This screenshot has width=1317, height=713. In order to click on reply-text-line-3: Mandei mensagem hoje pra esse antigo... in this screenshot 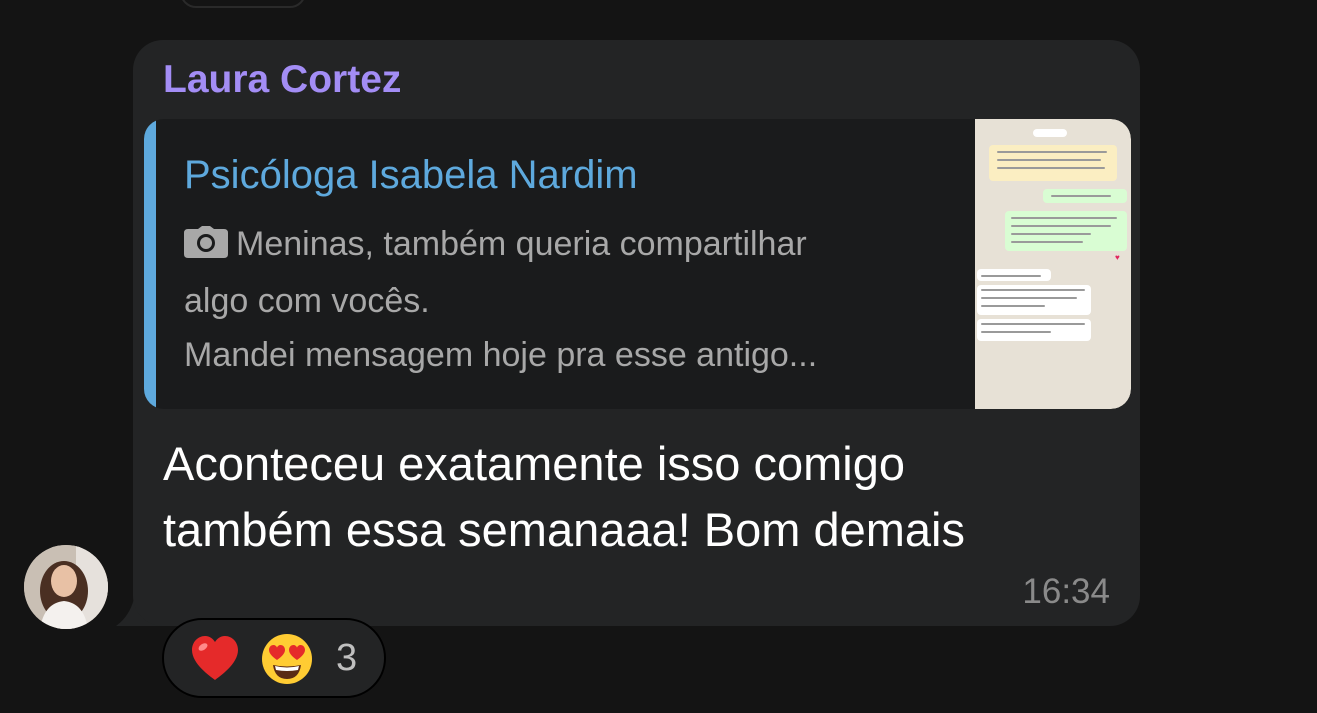, I will do `click(501, 355)`.